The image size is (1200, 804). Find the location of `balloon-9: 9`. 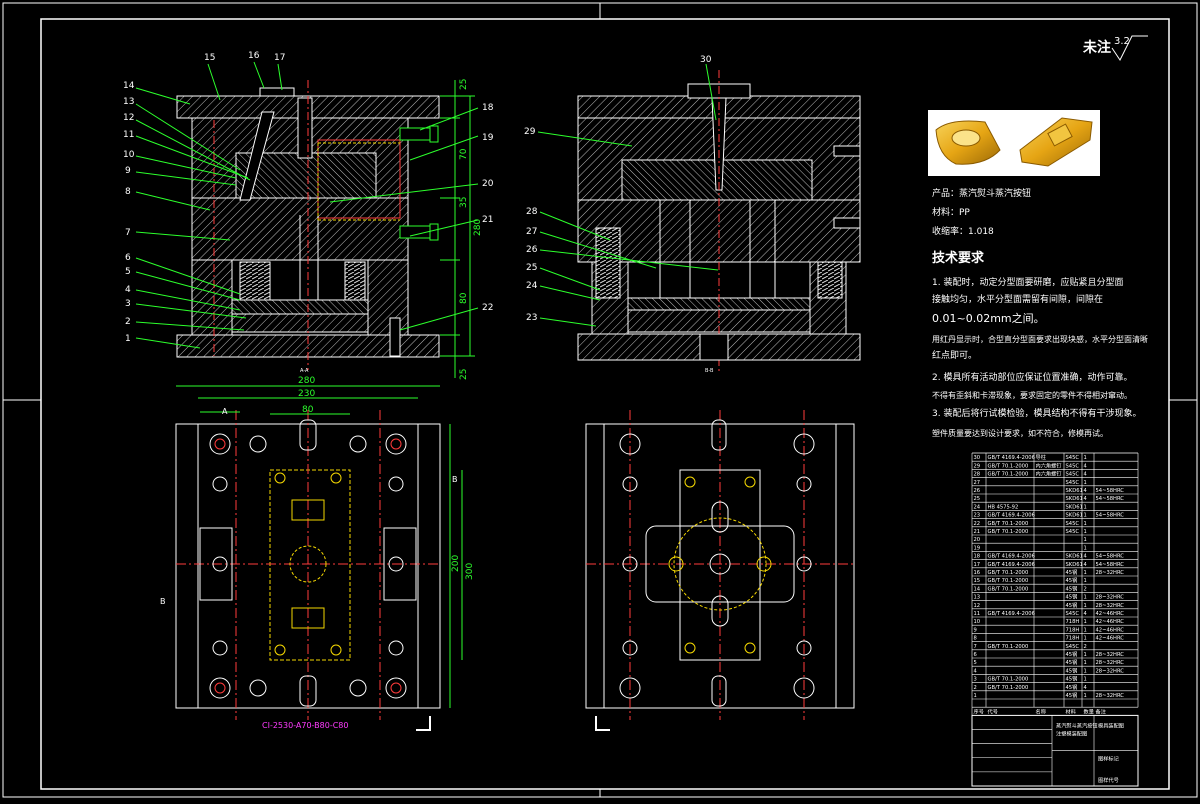

balloon-9: 9 is located at coordinates (128, 171).